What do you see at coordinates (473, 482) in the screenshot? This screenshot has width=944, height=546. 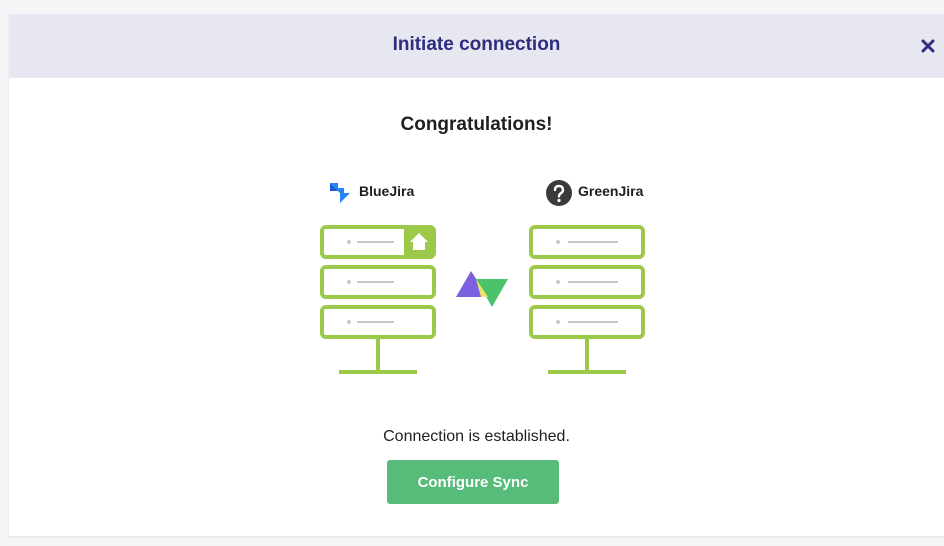 I see `configure-sync-button: Configure Sync` at bounding box center [473, 482].